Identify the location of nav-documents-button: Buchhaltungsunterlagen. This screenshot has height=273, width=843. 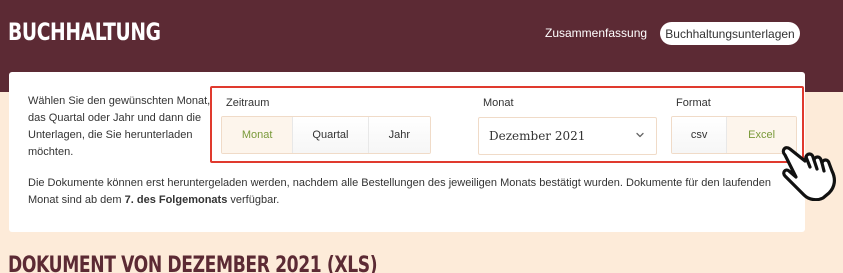
(730, 33).